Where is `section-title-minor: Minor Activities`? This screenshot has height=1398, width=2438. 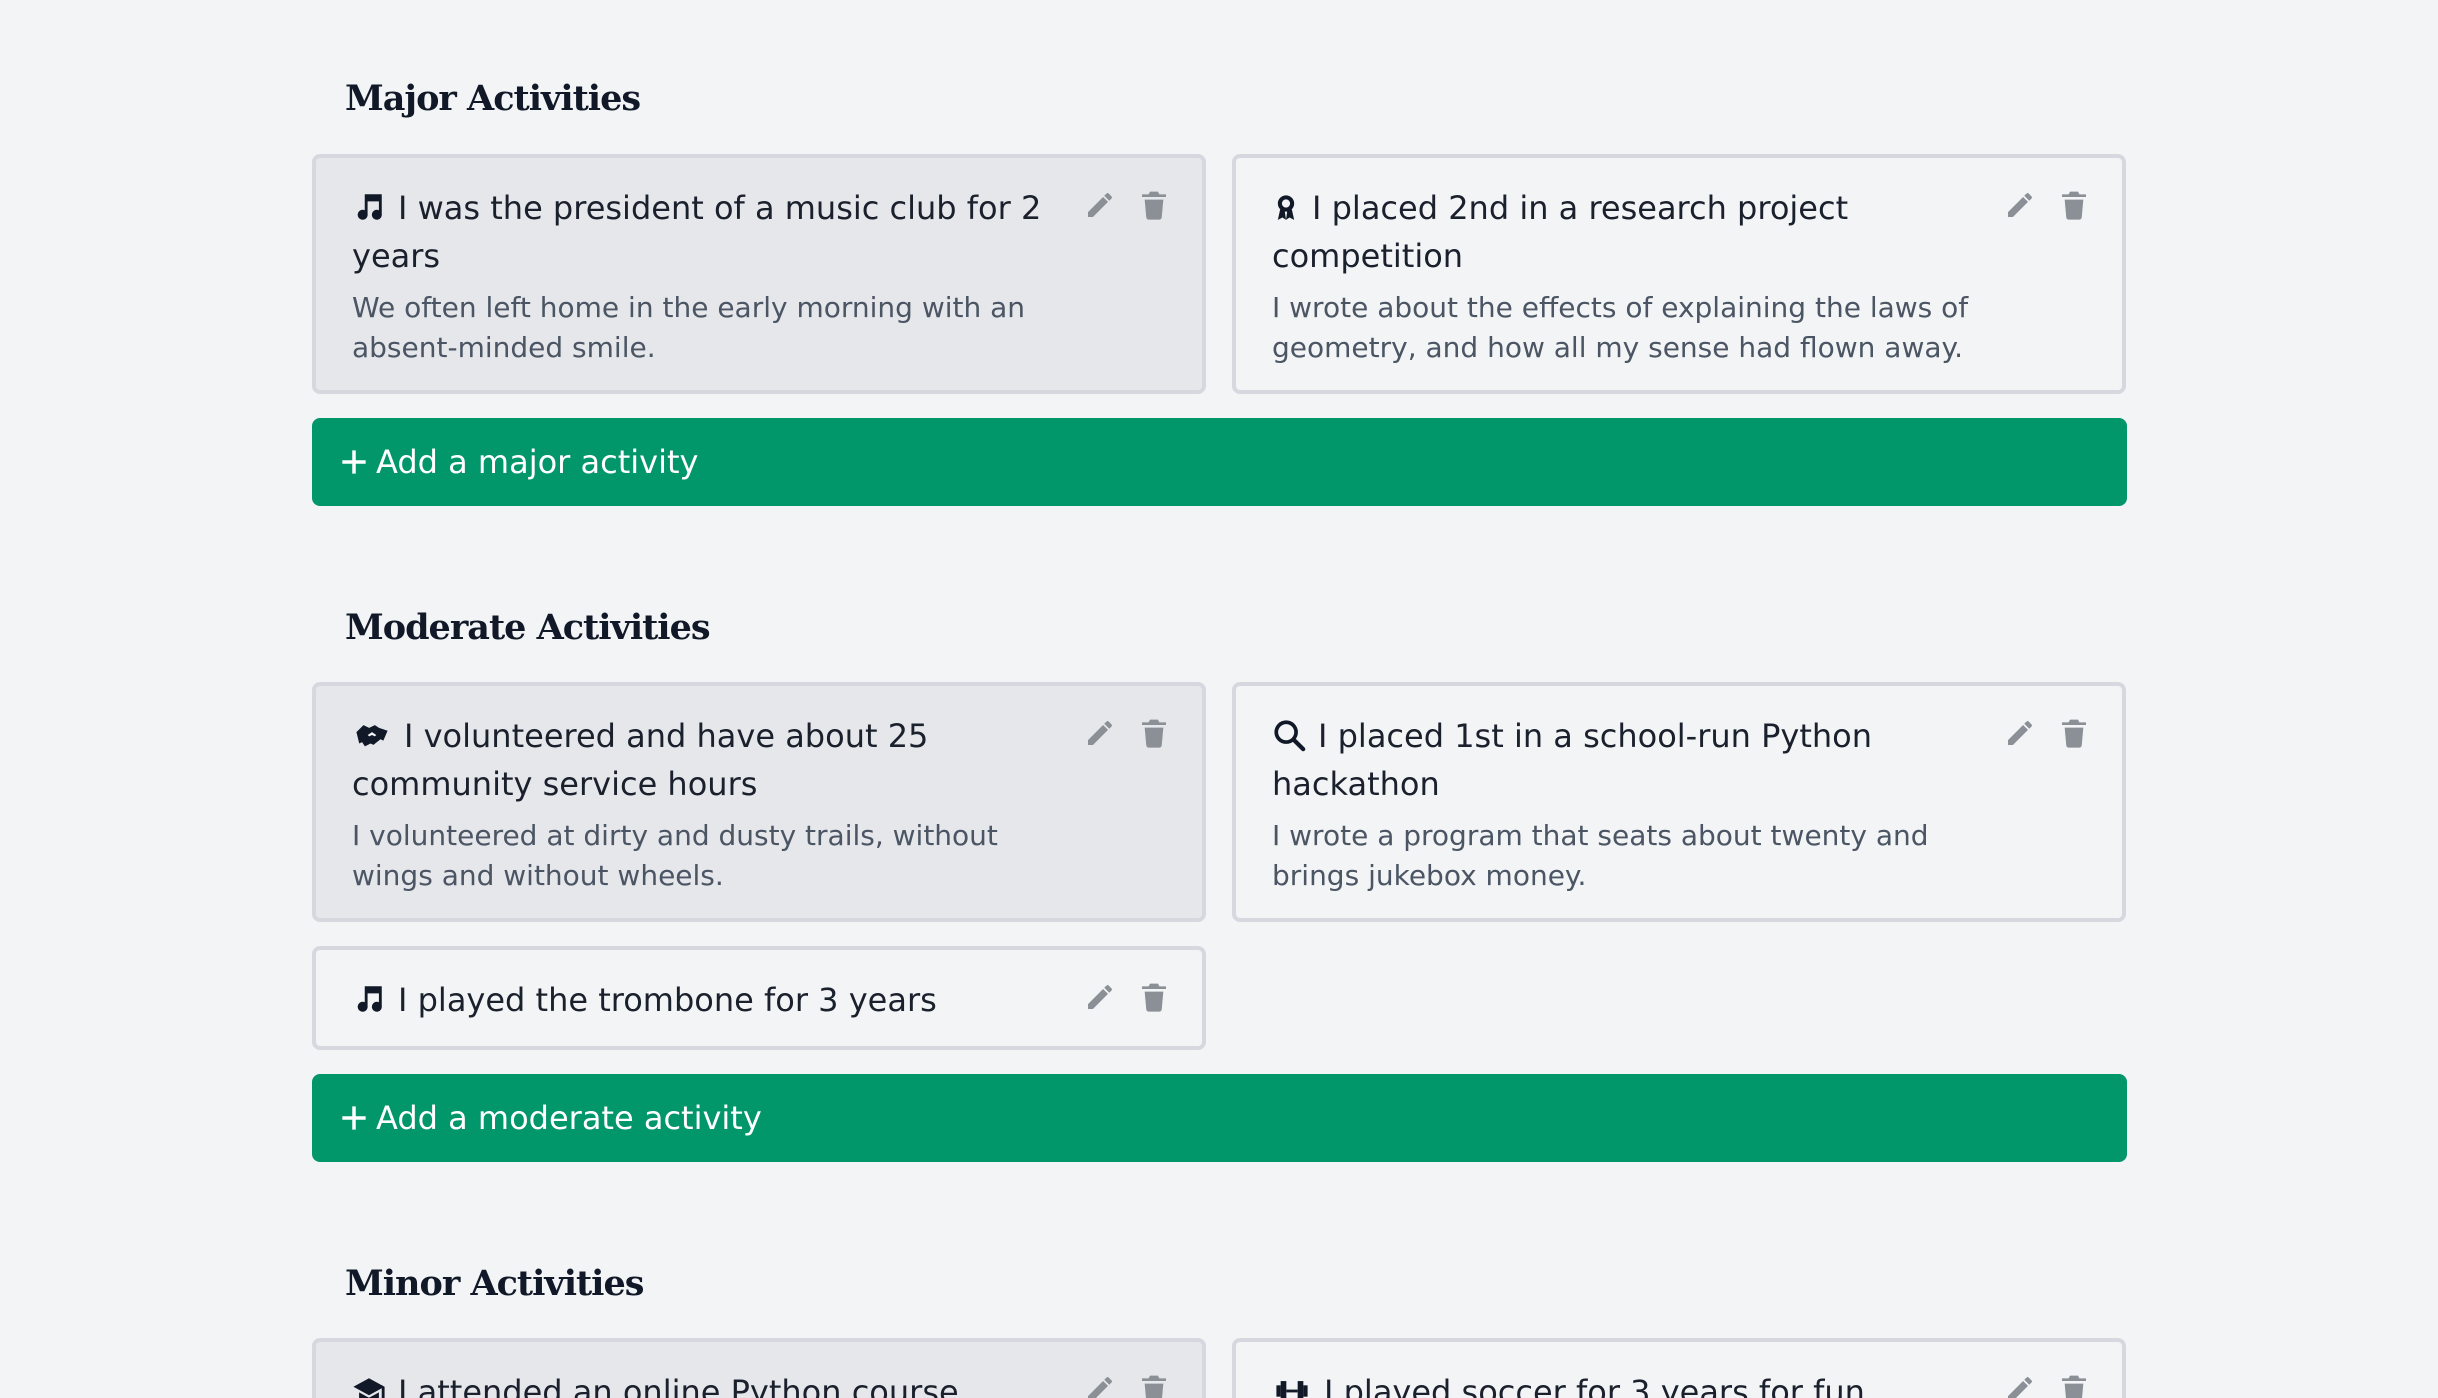
section-title-minor: Minor Activities is located at coordinates (494, 1283).